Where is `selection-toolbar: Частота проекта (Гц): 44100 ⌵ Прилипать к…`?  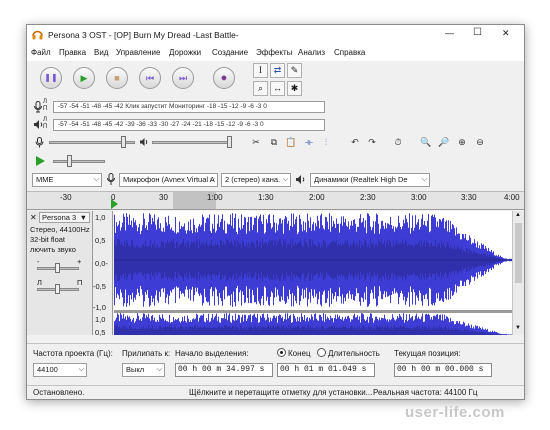
selection-toolbar: Частота проекта (Гц): 44100 ⌵ Прилипать к… is located at coordinates (275, 363).